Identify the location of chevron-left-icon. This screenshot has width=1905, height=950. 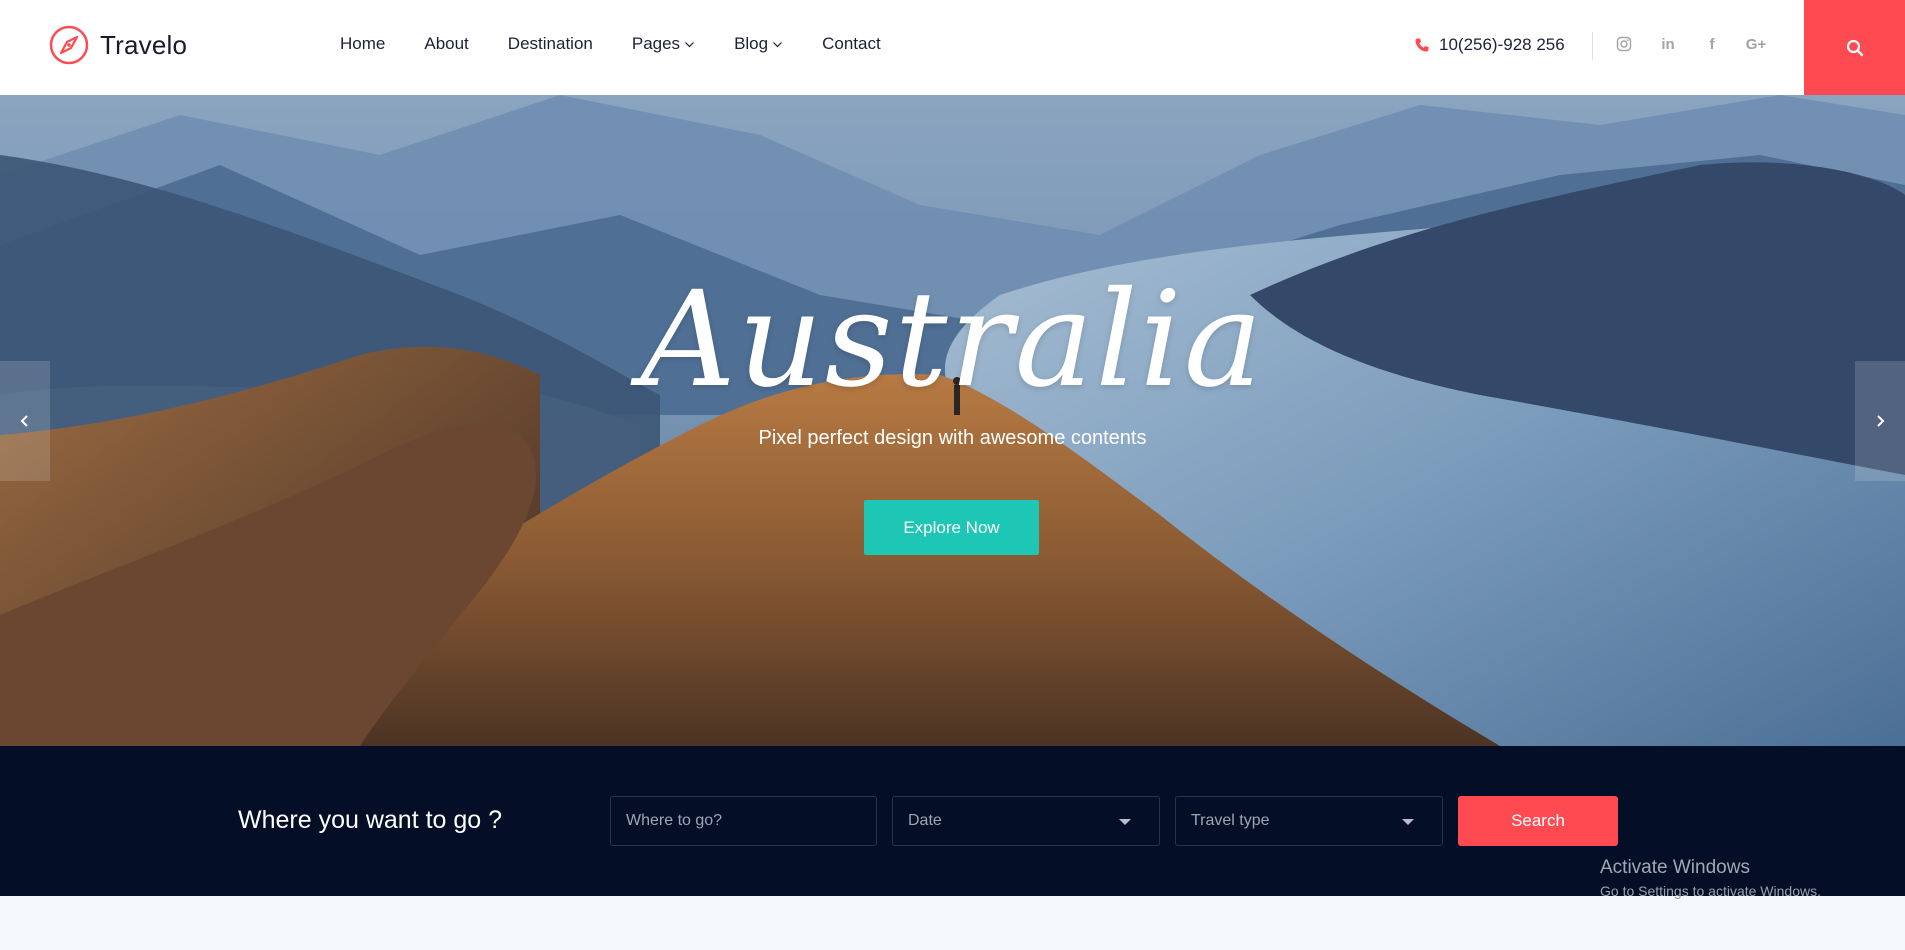
(24, 421).